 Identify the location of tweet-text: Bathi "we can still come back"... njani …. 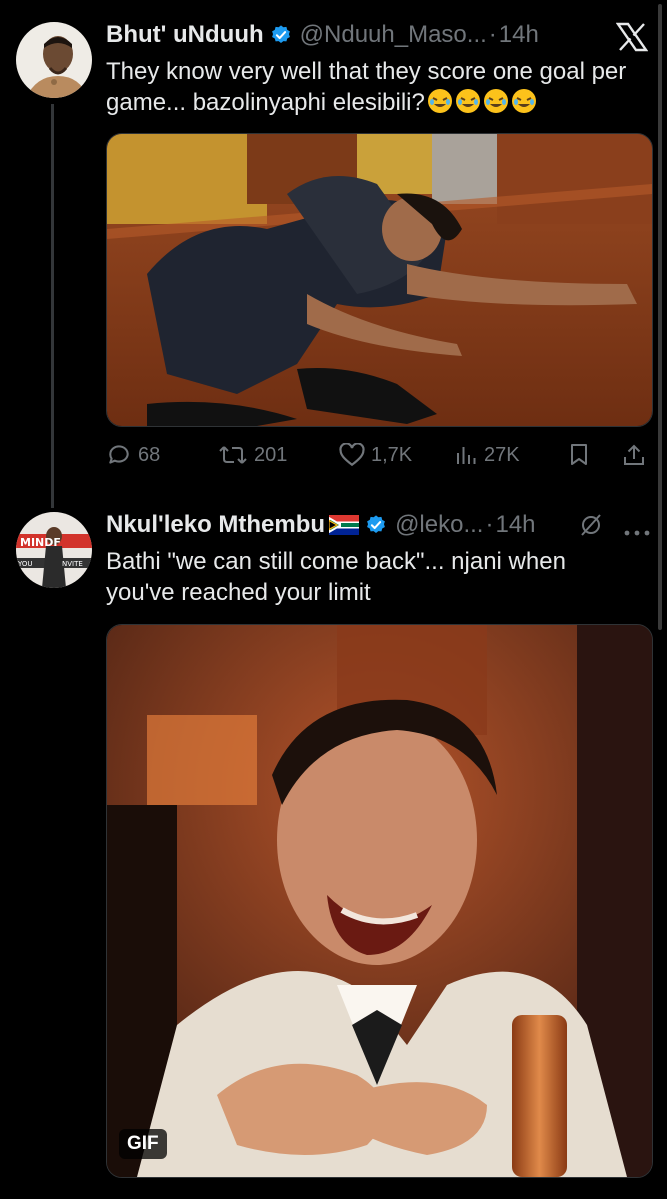
(336, 577).